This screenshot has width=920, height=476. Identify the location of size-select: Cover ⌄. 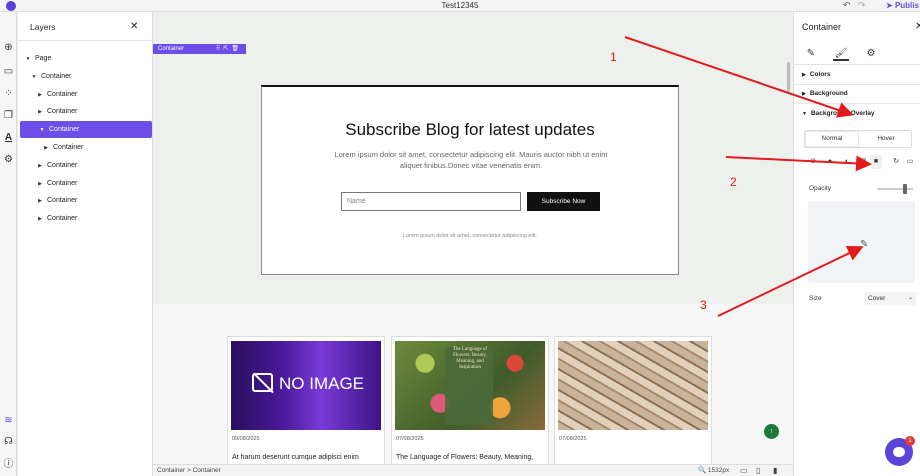
(890, 298).